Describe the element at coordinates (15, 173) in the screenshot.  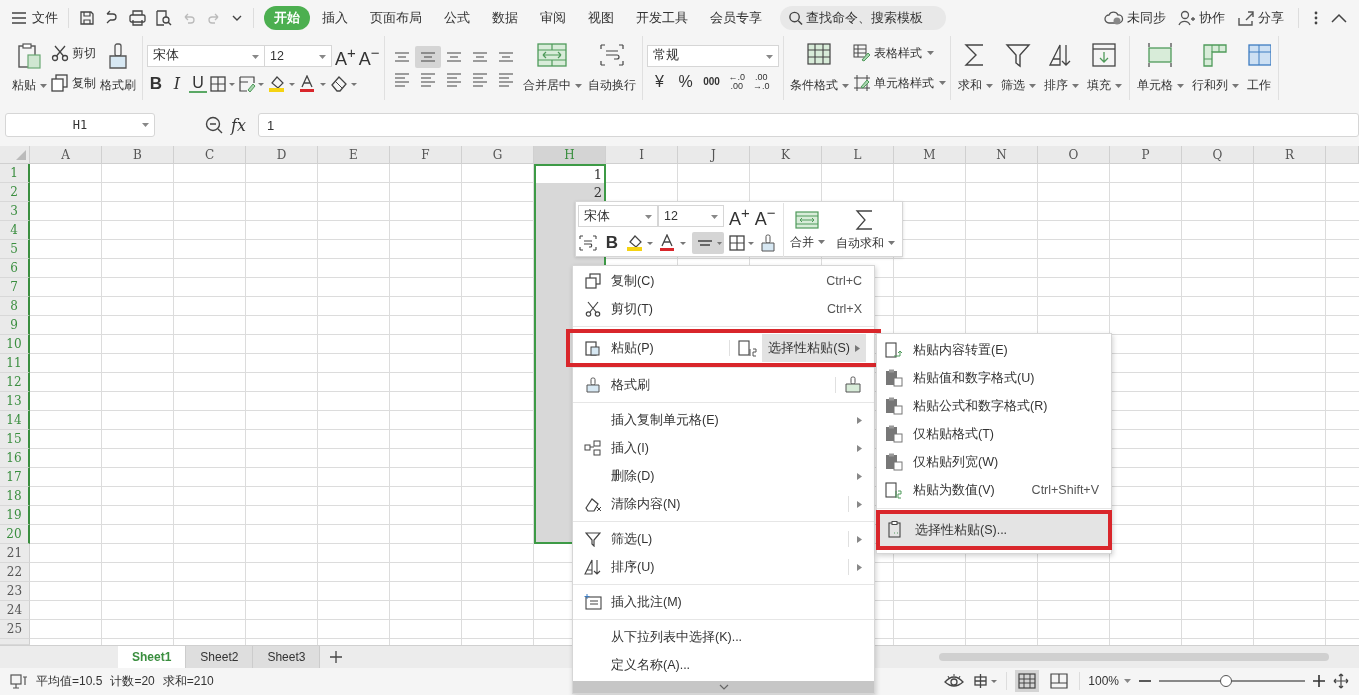
I see `row-header: 1` at that location.